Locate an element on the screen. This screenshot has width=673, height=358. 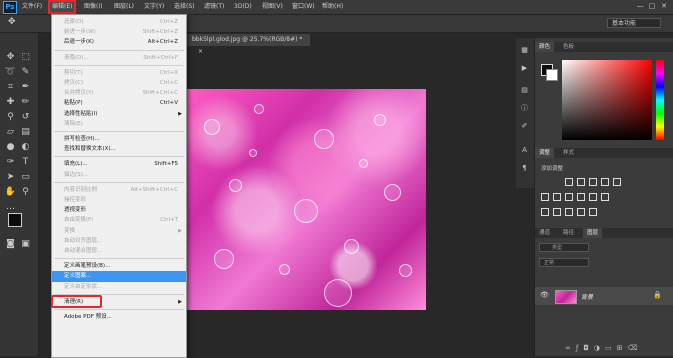
posterize-icon is located at coordinates (557, 212).